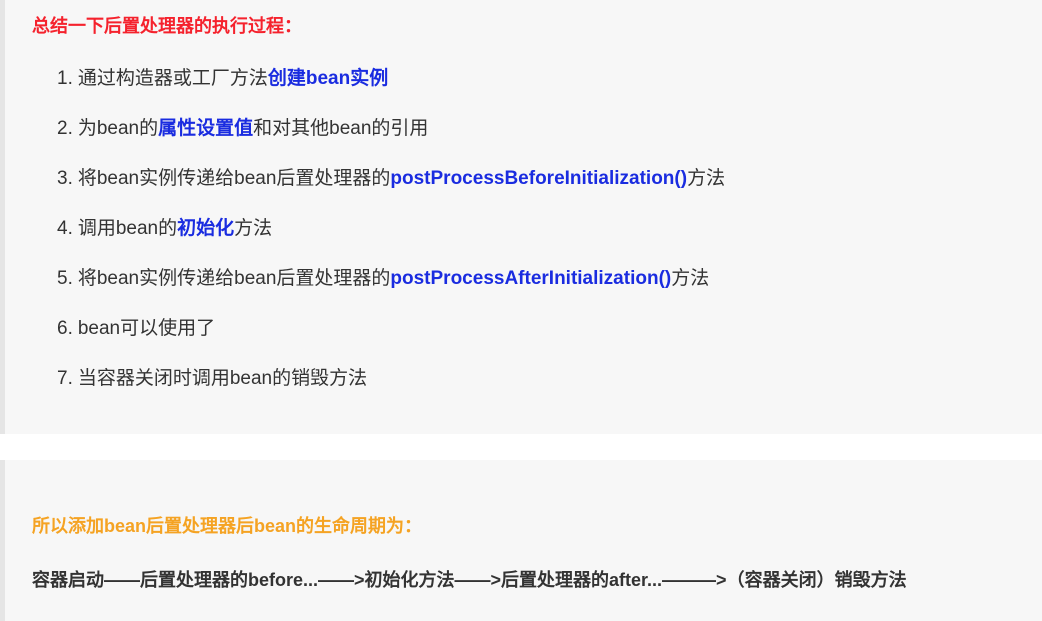  What do you see at coordinates (539, 178) in the screenshot?
I see `step-highlight: postProcessBeforeInitialization()` at bounding box center [539, 178].